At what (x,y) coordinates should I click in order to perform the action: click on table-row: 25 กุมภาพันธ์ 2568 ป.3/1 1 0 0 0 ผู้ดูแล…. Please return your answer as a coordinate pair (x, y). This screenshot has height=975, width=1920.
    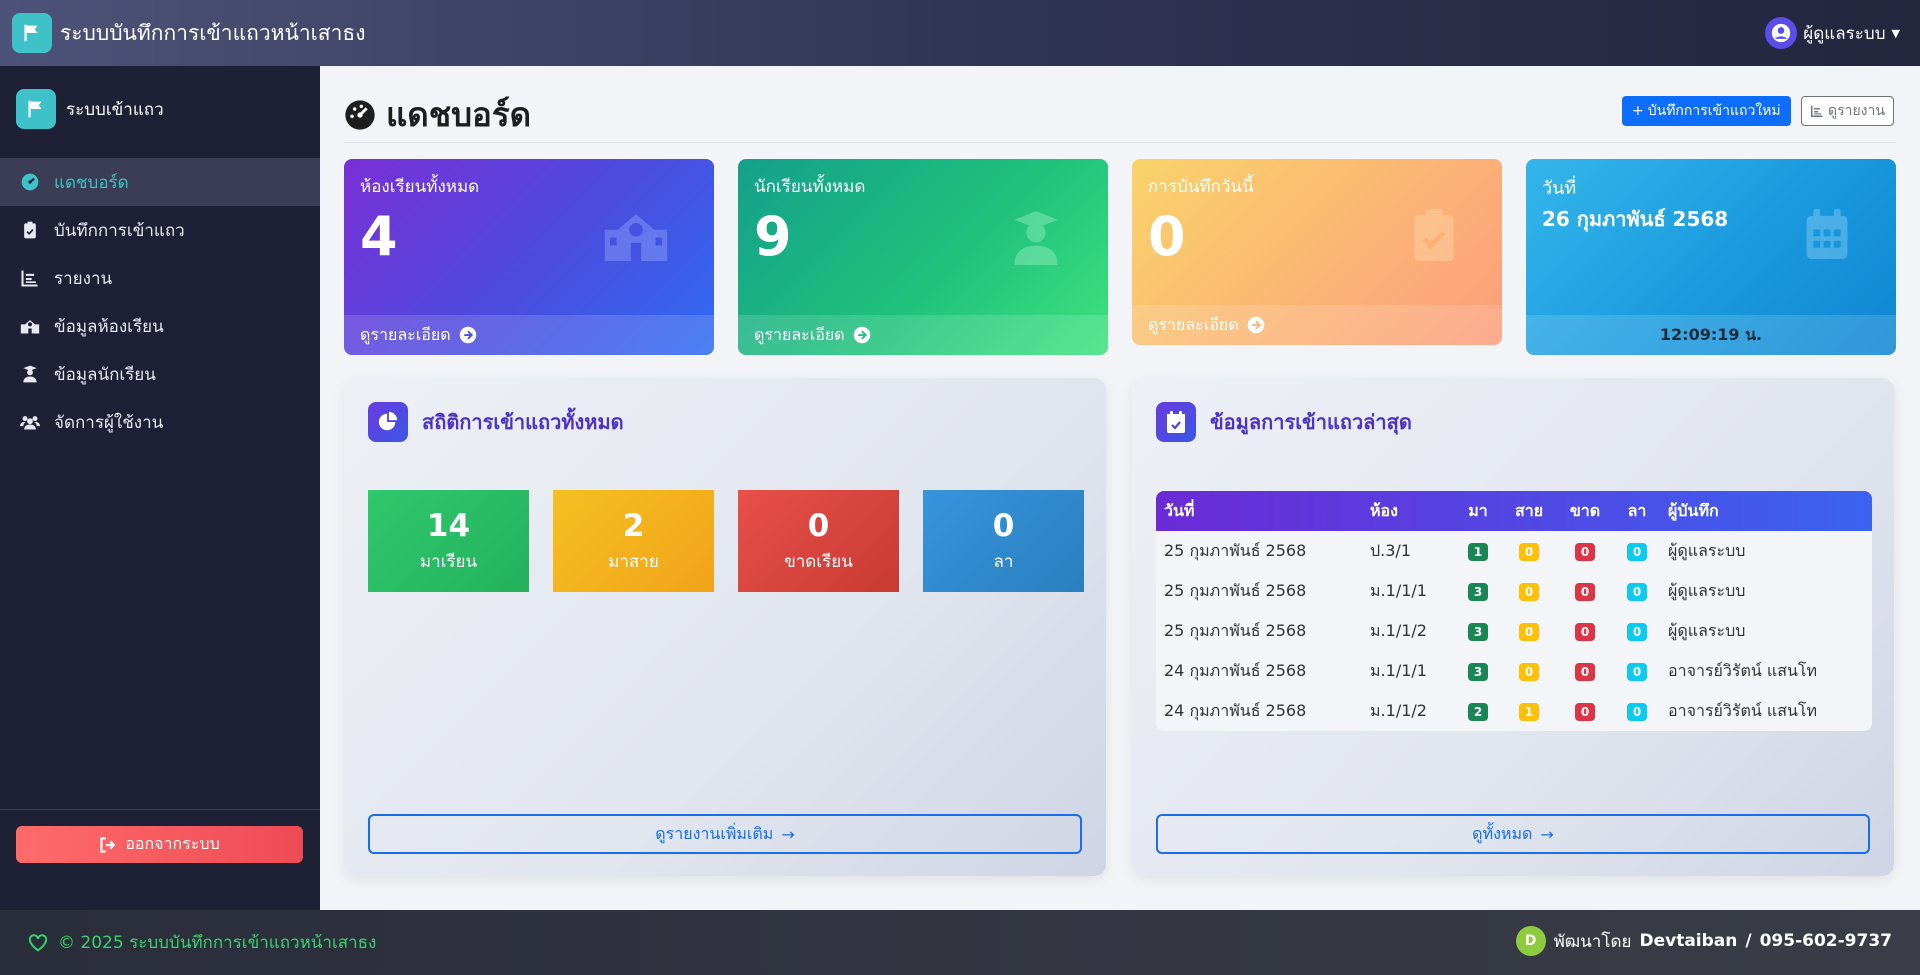
    Looking at the image, I should click on (1514, 551).